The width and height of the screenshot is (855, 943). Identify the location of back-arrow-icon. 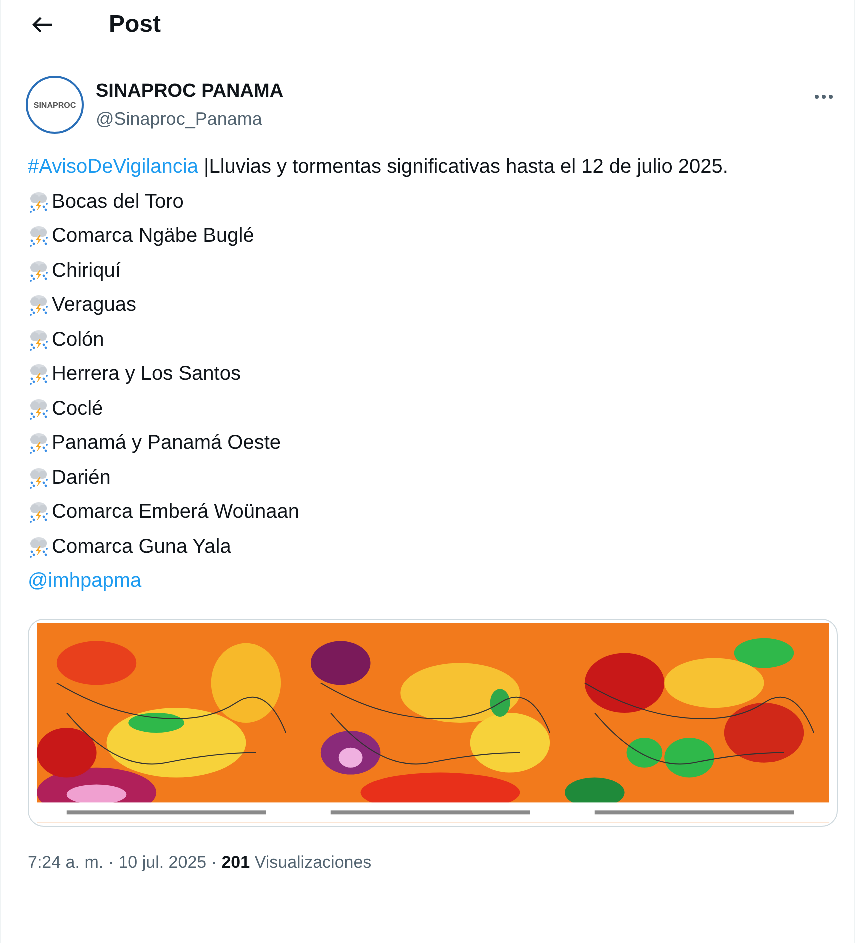
(42, 25).